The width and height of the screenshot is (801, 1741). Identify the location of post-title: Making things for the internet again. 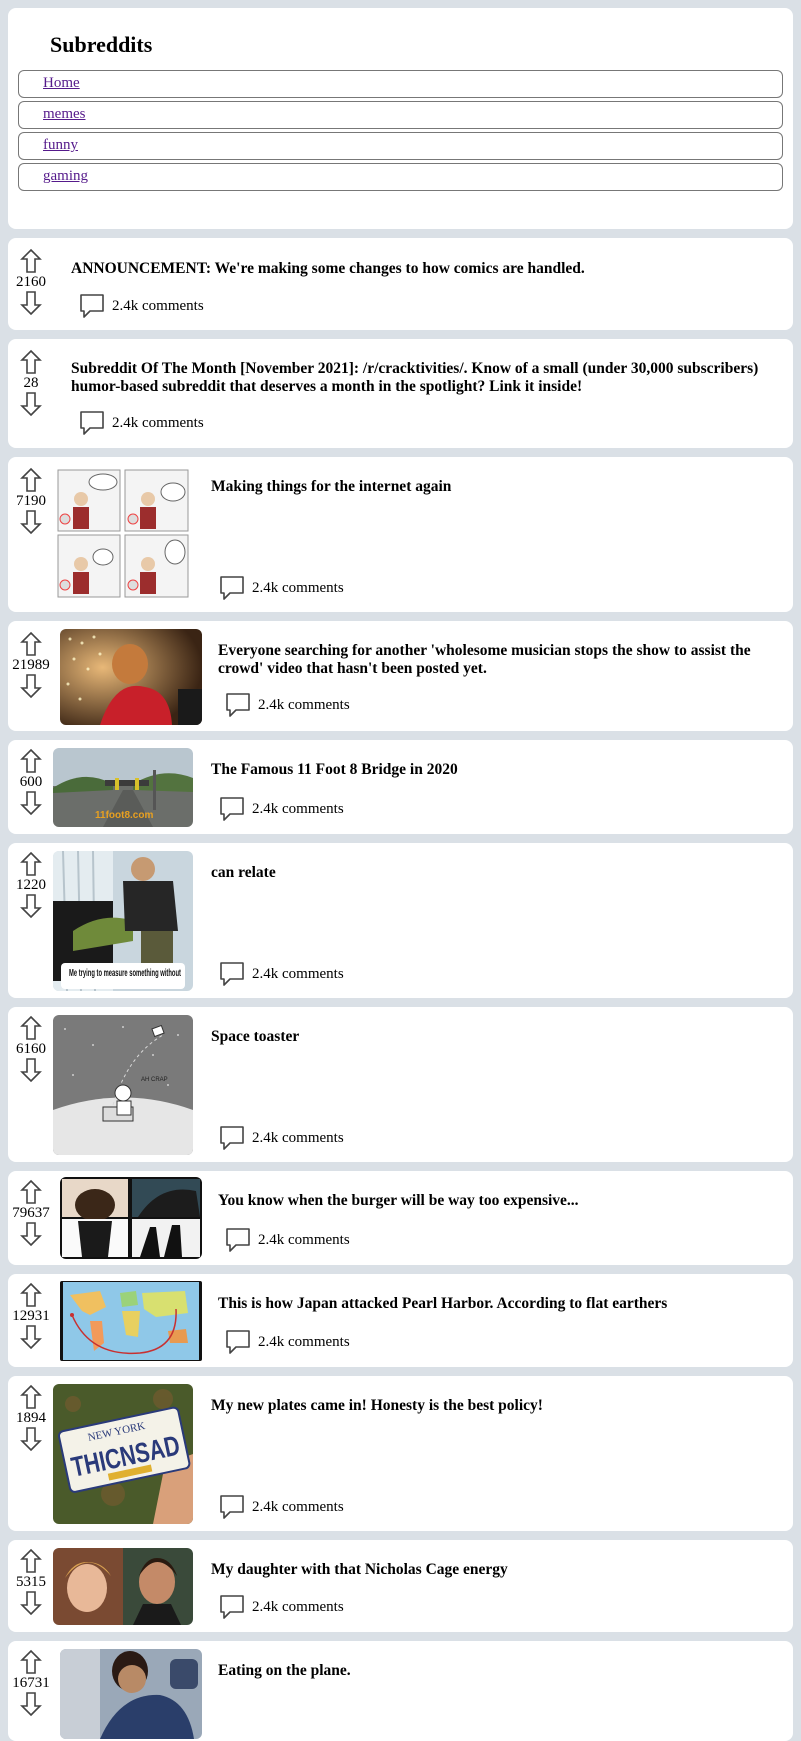
(490, 487).